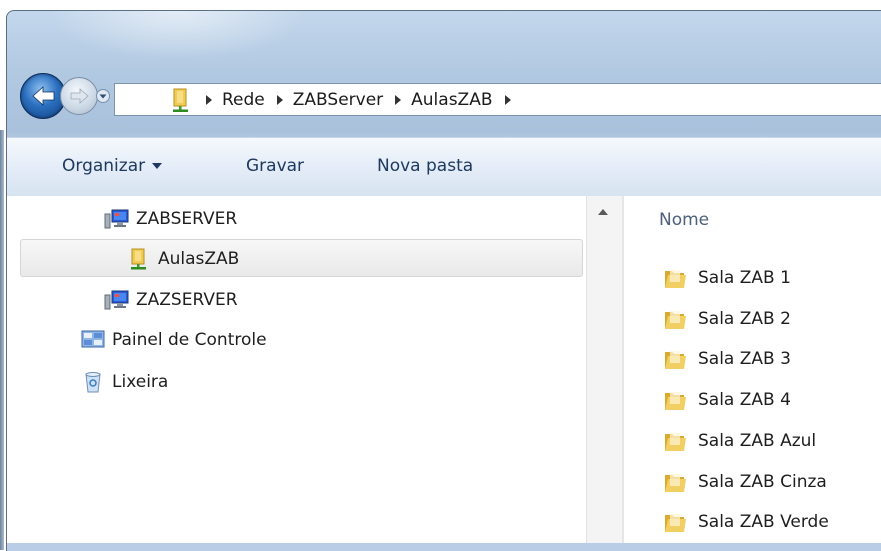  Describe the element at coordinates (103, 96) in the screenshot. I see `recent-pages-dropdown-icon` at that location.